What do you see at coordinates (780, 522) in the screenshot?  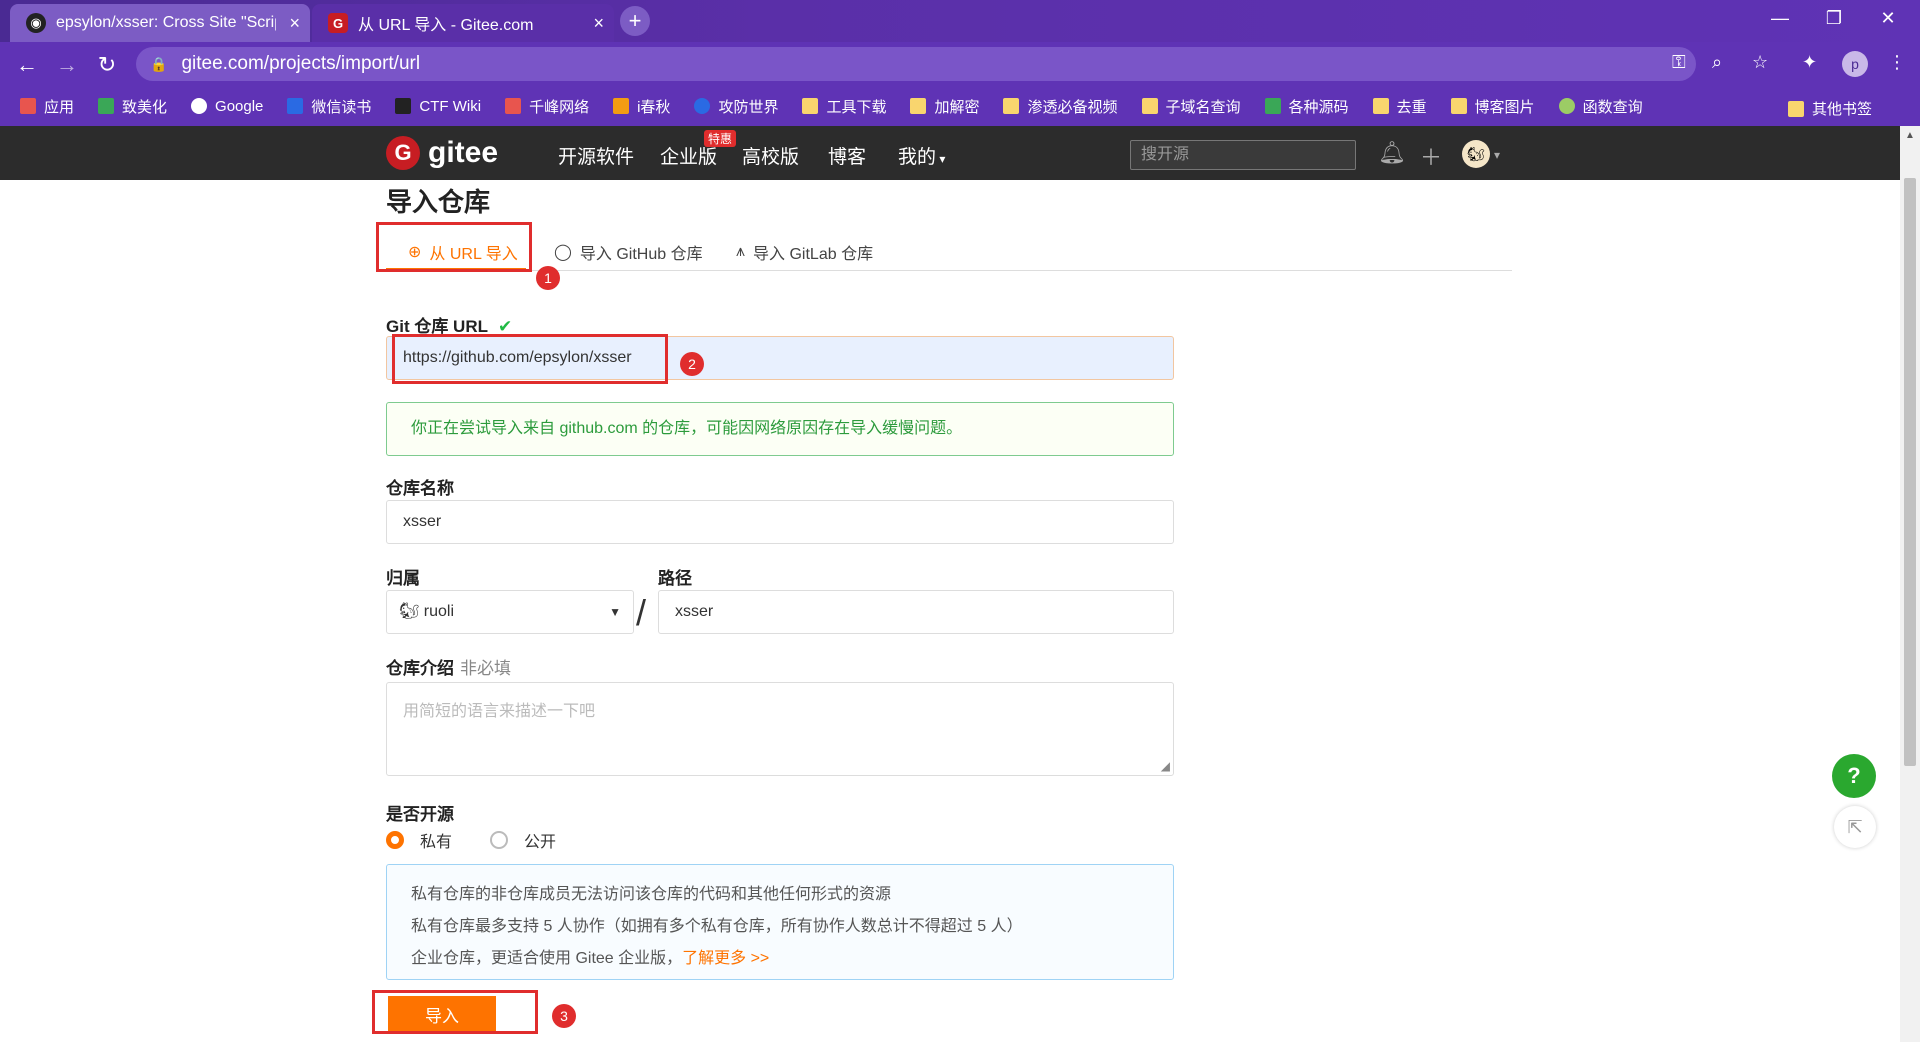 I see `repo-name-input: xsser` at bounding box center [780, 522].